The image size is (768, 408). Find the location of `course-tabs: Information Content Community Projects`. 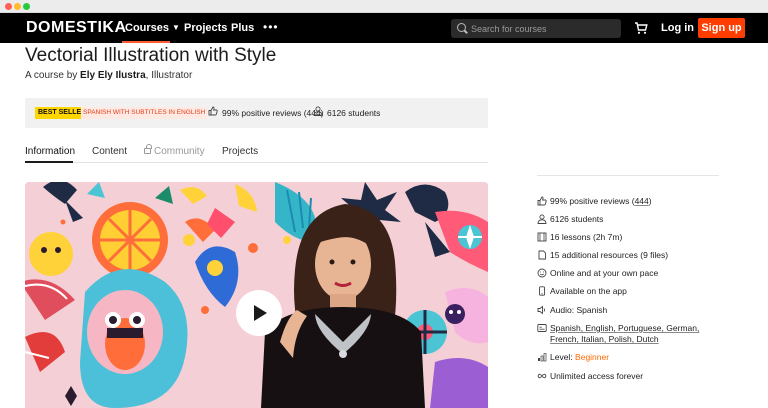

course-tabs: Information Content Community Projects is located at coordinates (256, 153).